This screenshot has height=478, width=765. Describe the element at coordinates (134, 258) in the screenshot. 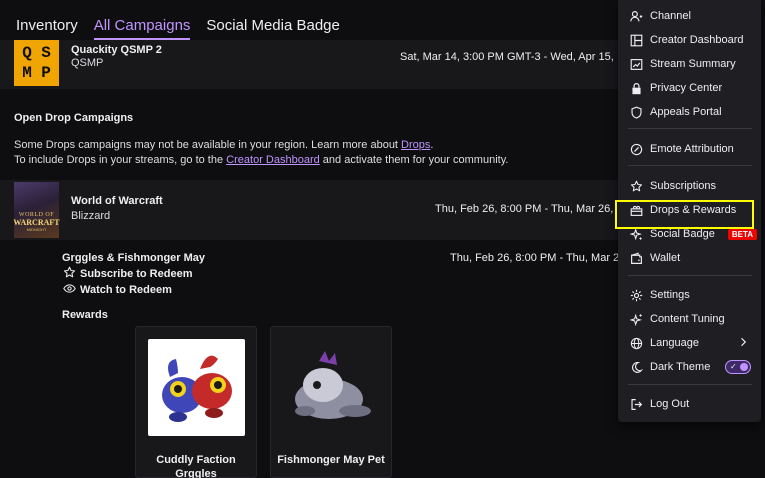

I see `drop-name: Grggles & Fishmonger May` at that location.